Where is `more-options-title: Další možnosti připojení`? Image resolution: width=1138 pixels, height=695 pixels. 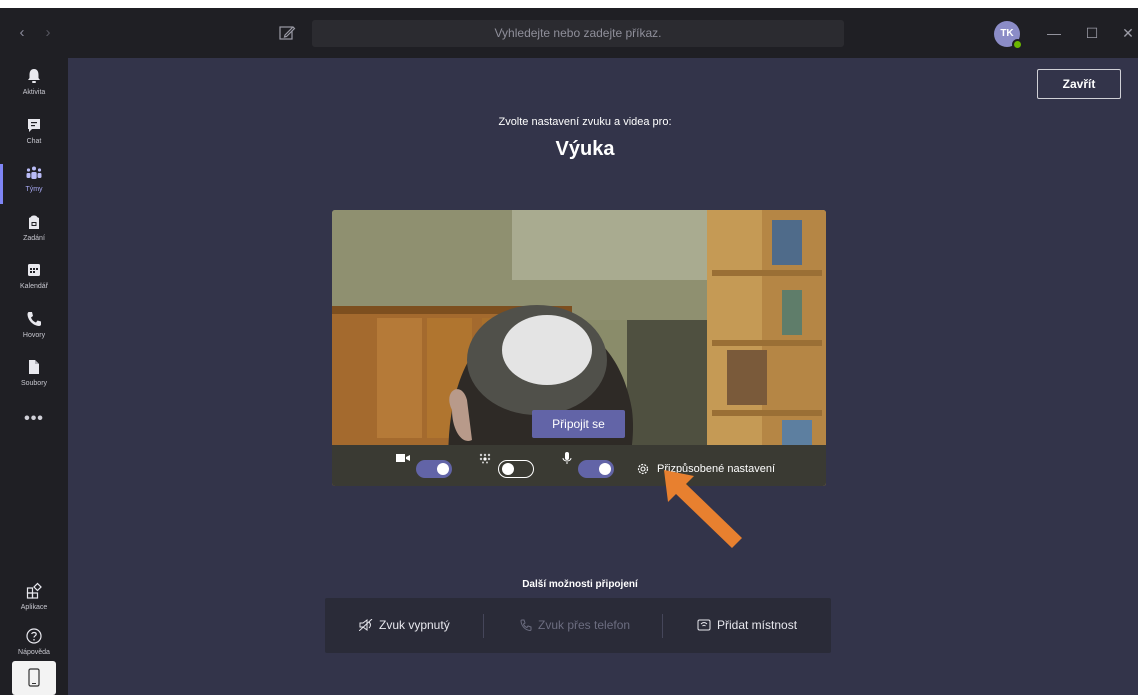 more-options-title: Další možnosti připojení is located at coordinates (580, 584).